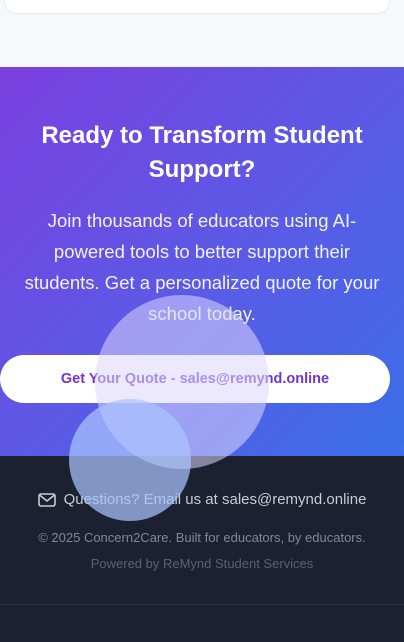  What do you see at coordinates (202, 33) in the screenshot?
I see `previous-section` at bounding box center [202, 33].